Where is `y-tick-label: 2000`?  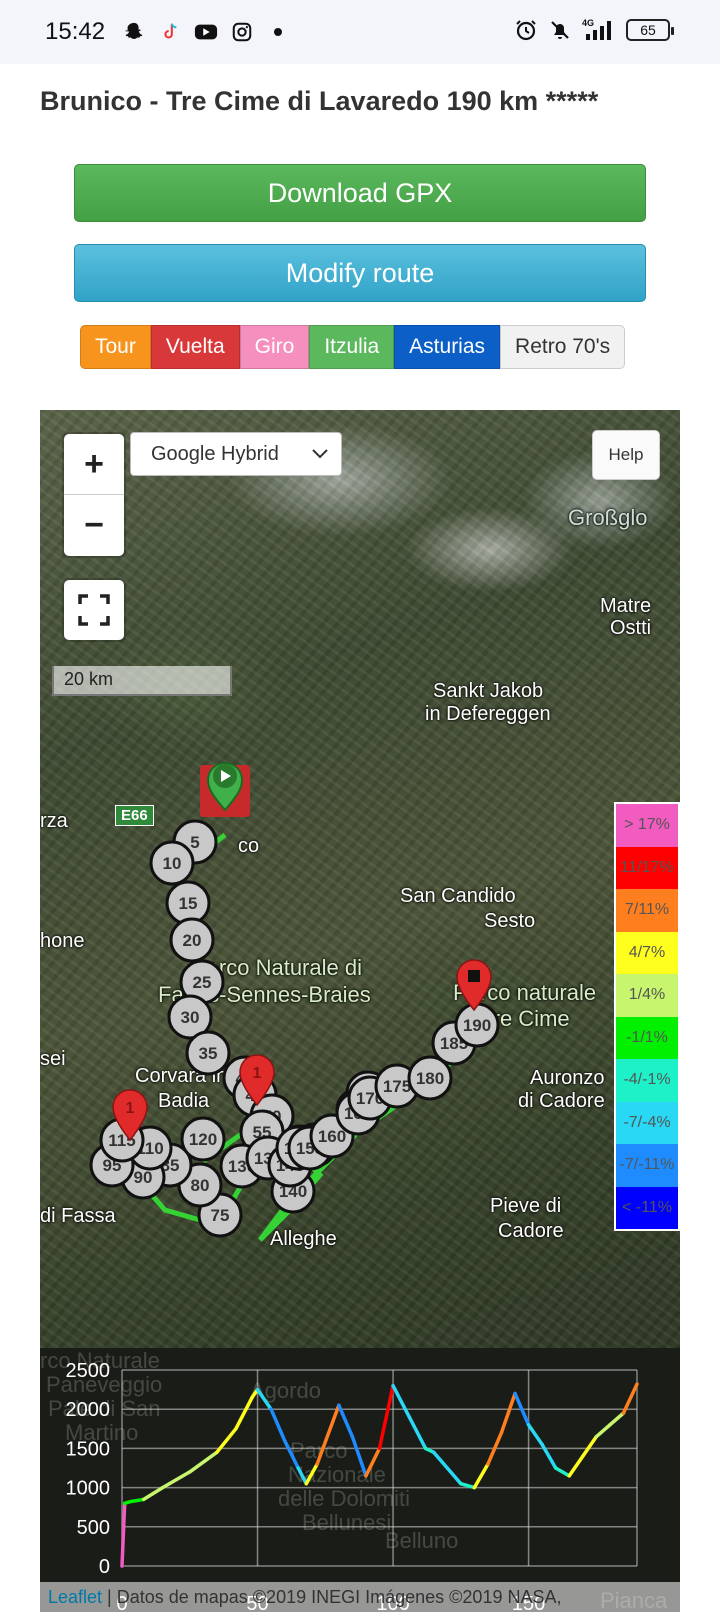 y-tick-label: 2000 is located at coordinates (88, 1410).